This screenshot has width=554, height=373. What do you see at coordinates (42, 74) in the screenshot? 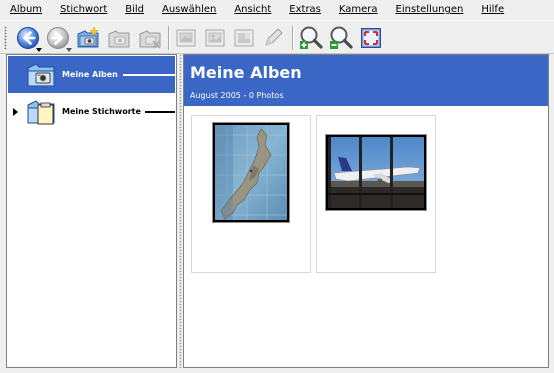
I see `album-folder-icon` at bounding box center [42, 74].